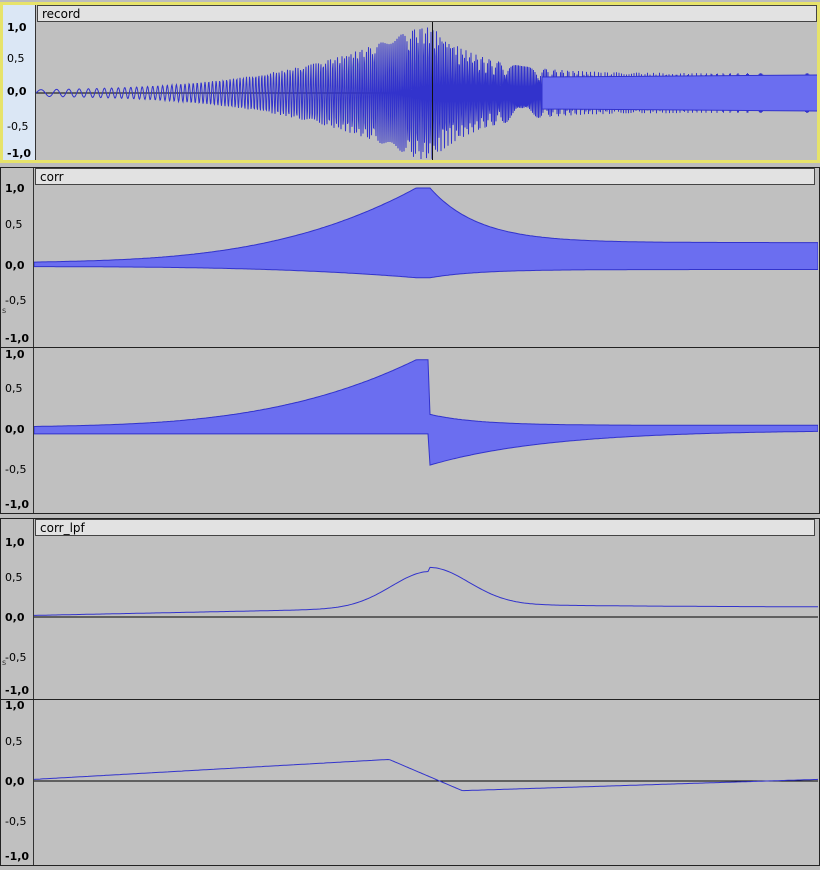  Describe the element at coordinates (425, 176) in the screenshot. I see `track-title: corr` at that location.